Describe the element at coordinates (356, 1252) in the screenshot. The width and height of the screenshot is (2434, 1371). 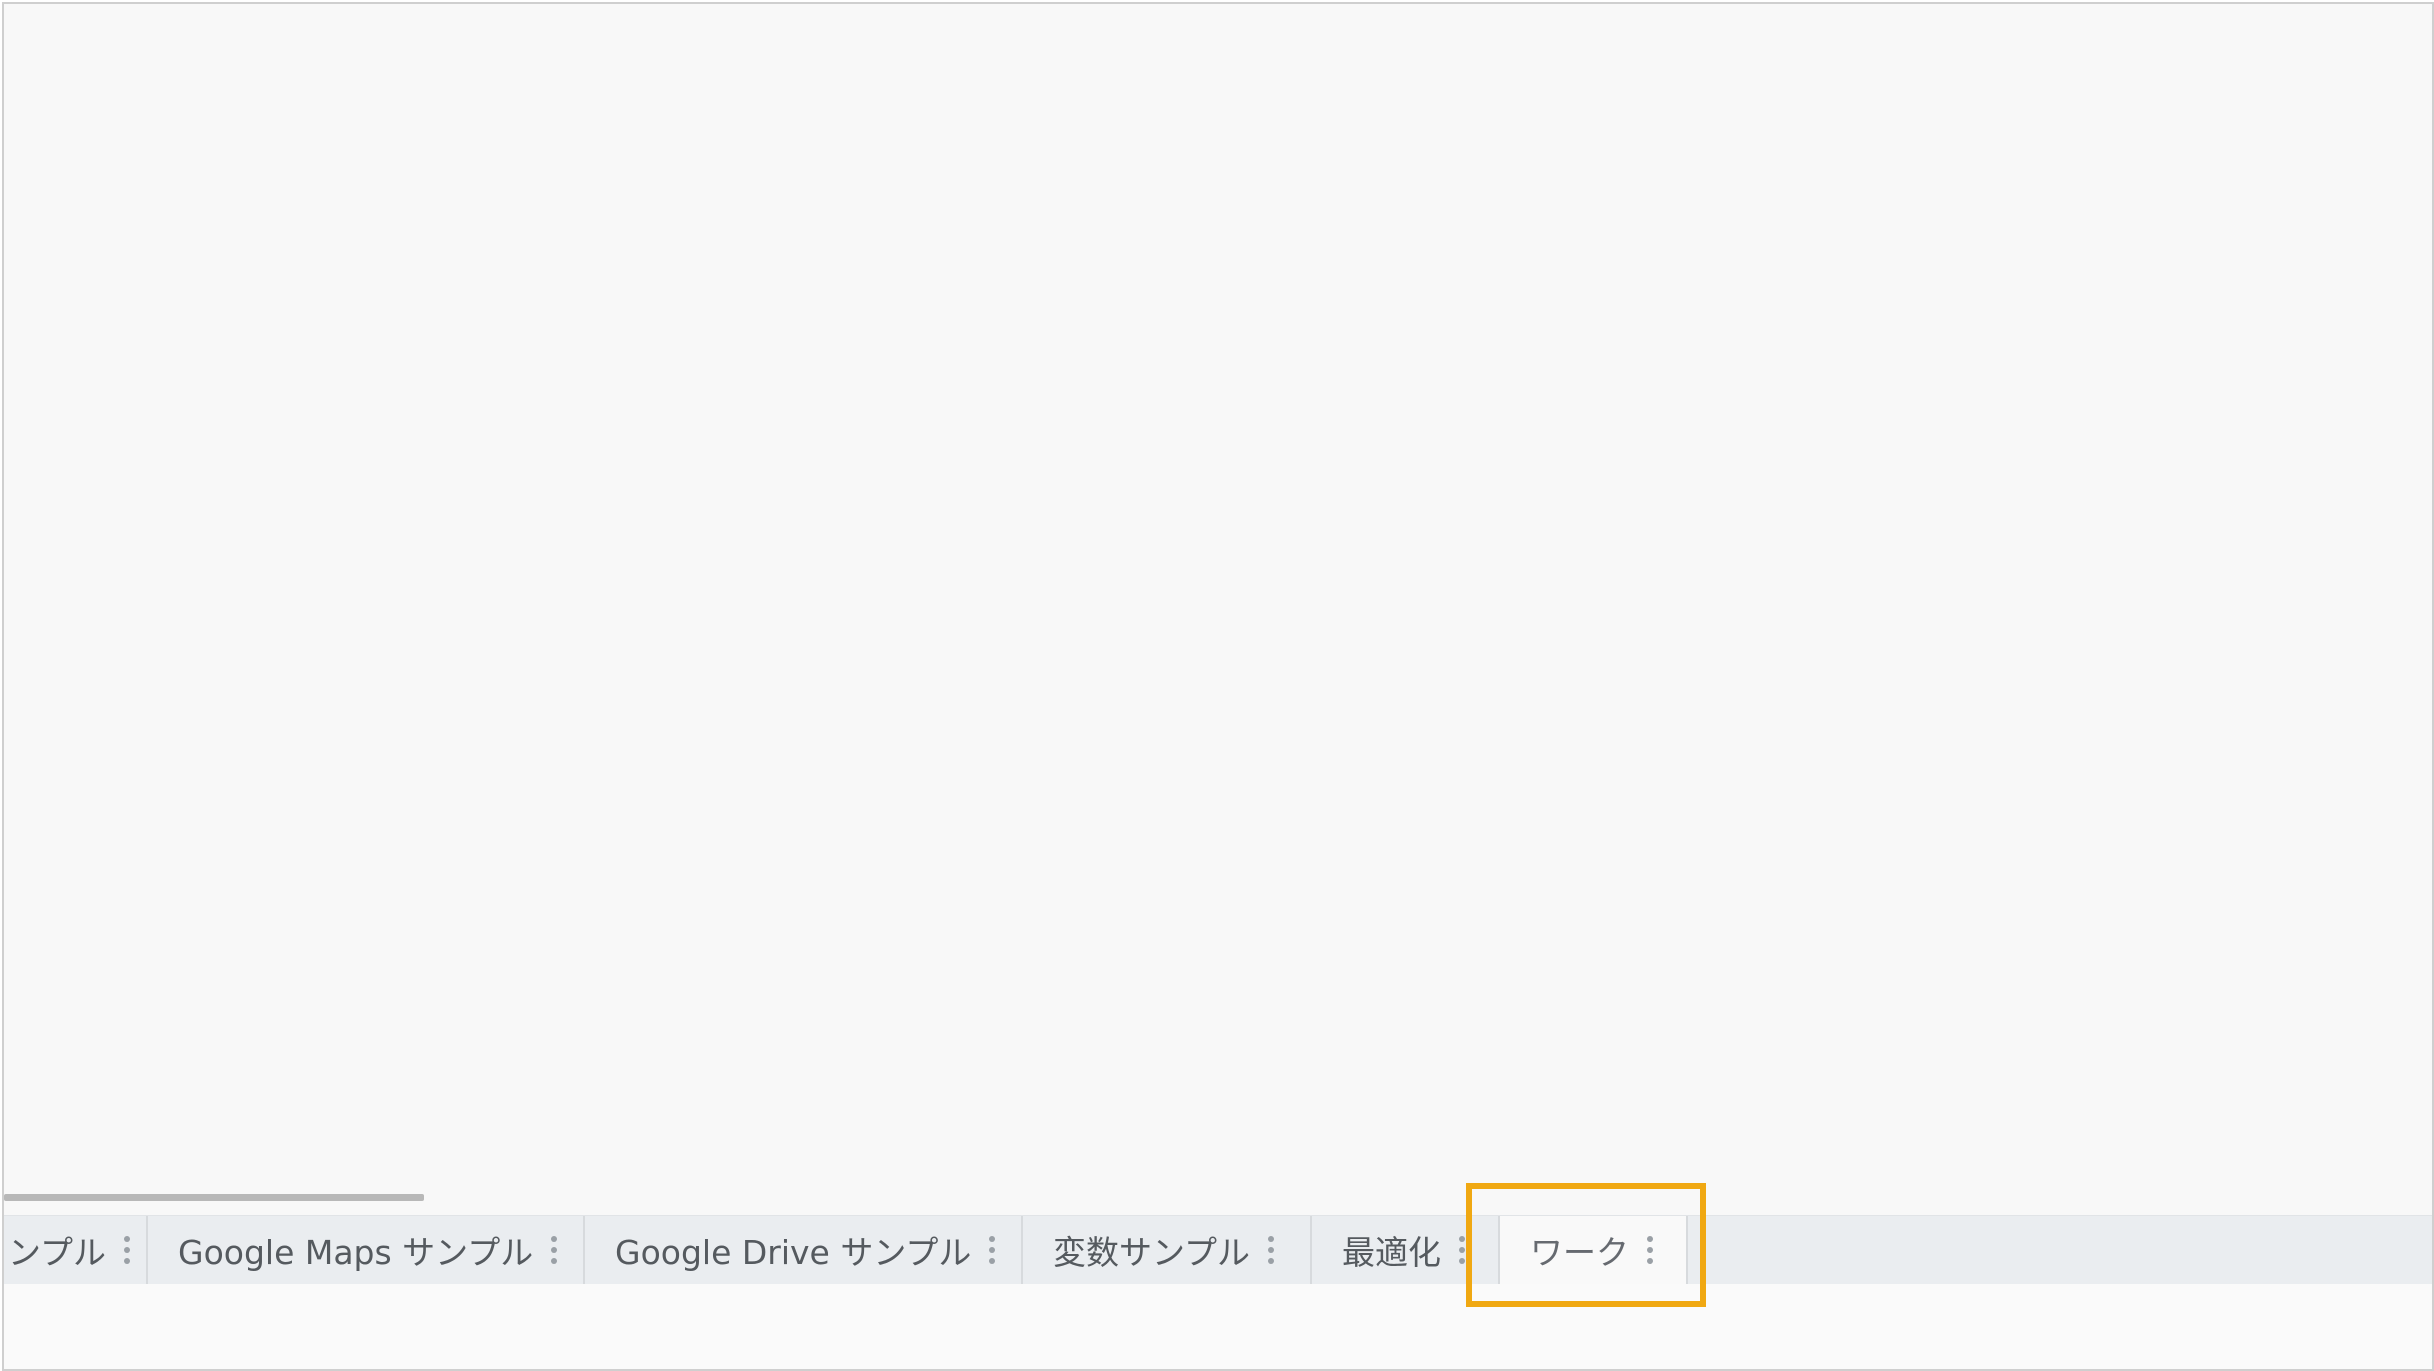
I see `sheet-tab-label: Google Maps サンプル` at that location.